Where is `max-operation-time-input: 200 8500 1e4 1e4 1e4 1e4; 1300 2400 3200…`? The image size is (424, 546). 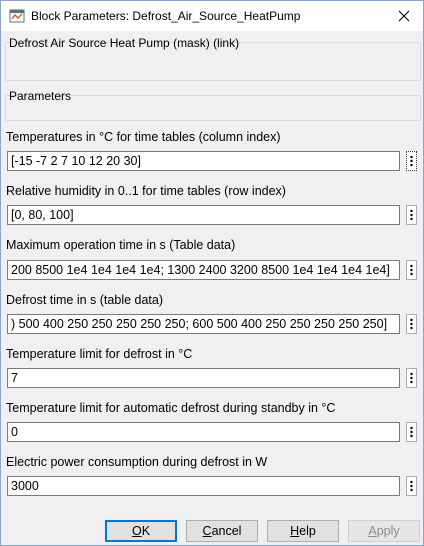
max-operation-time-input: 200 8500 1e4 1e4 1e4 1e4; 1300 2400 3200… is located at coordinates (203, 270).